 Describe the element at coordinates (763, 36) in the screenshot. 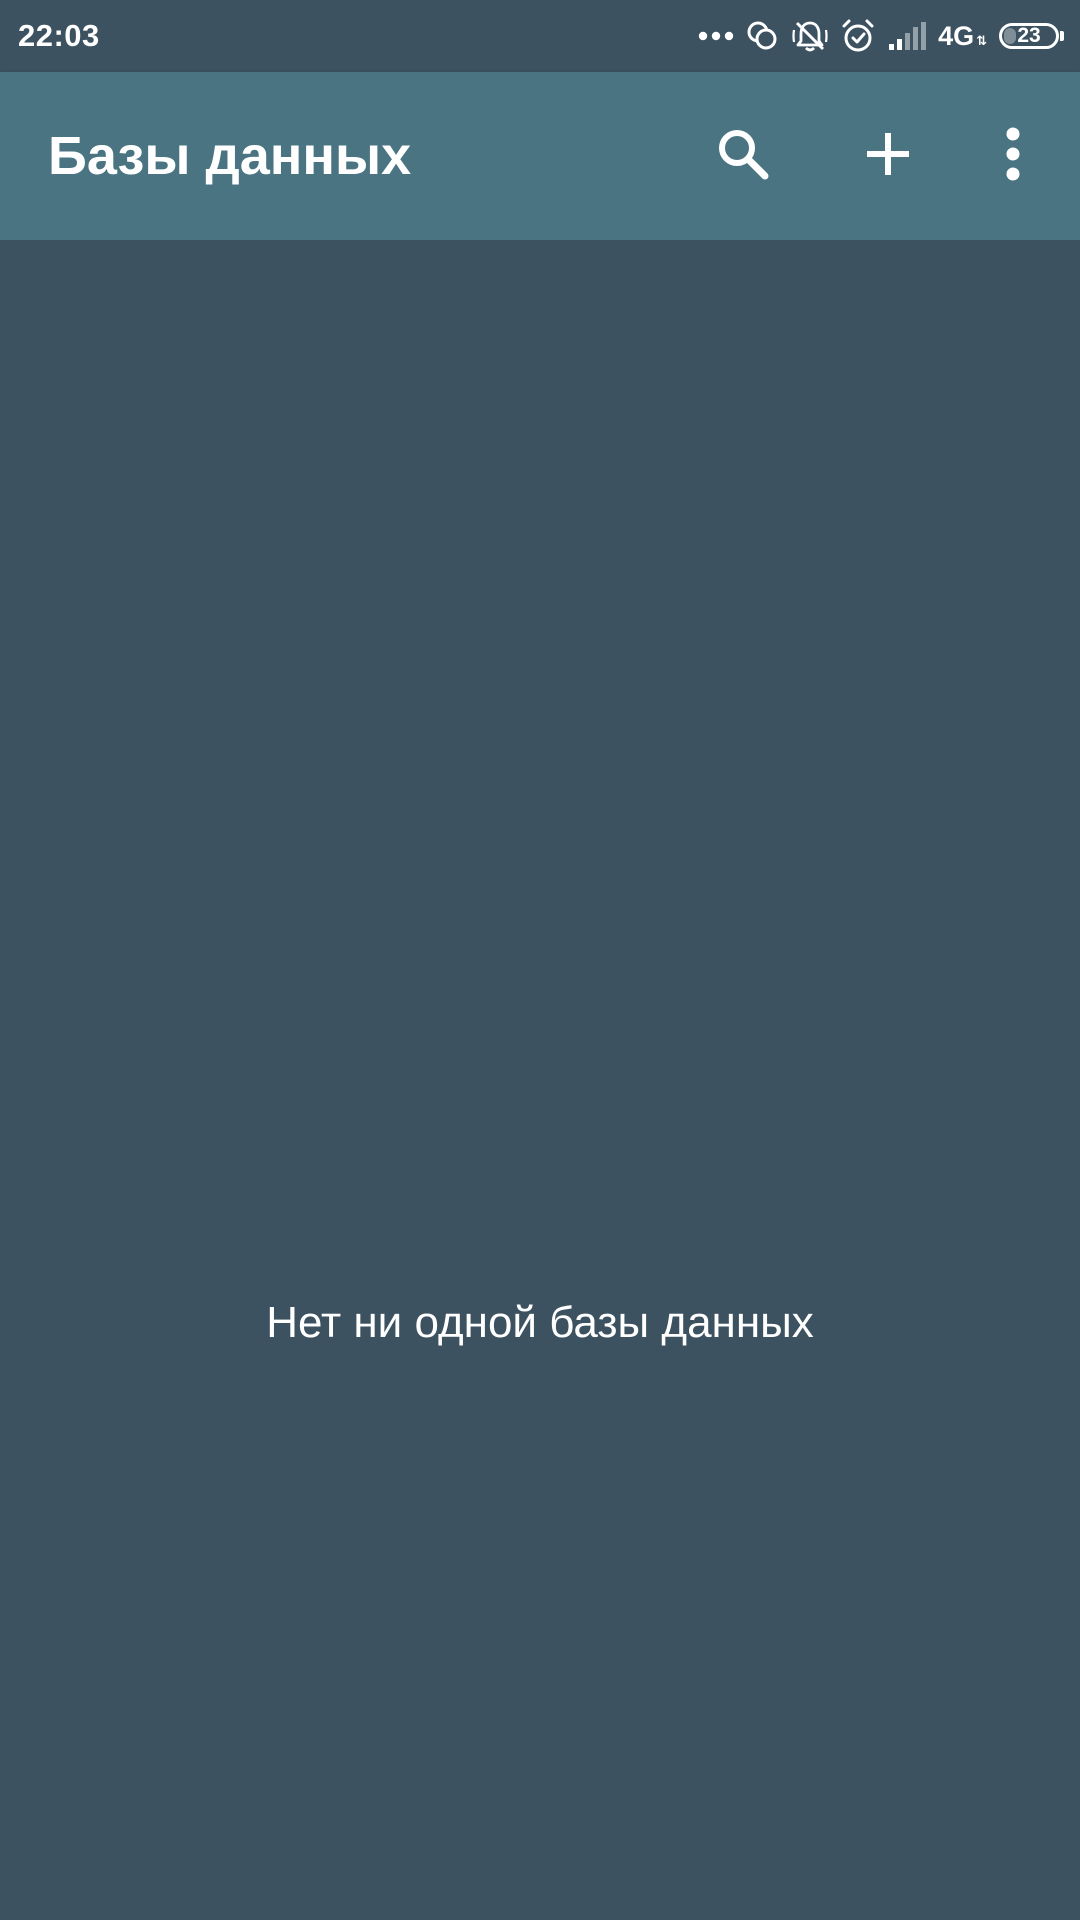

I see `sync-icon` at that location.